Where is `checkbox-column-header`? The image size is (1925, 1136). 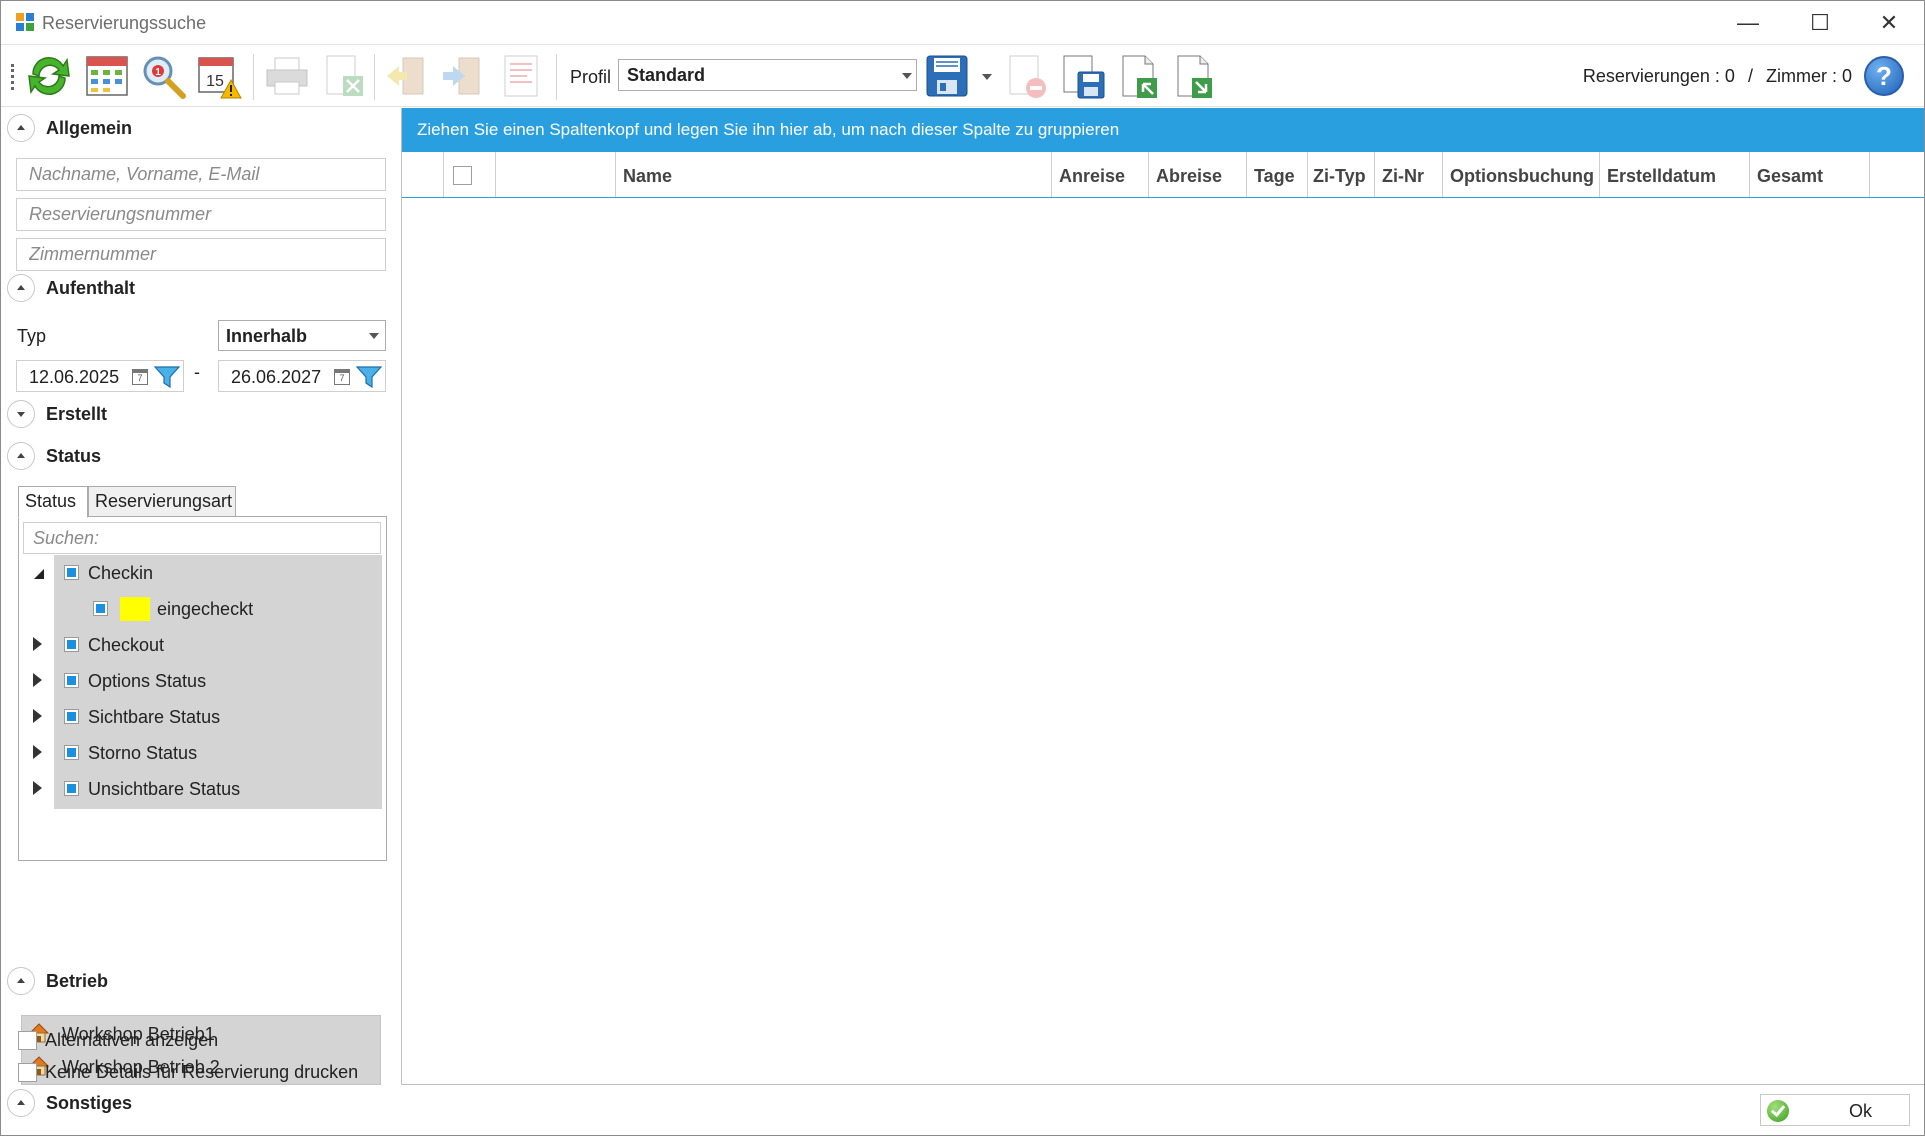
checkbox-column-header is located at coordinates (470, 174).